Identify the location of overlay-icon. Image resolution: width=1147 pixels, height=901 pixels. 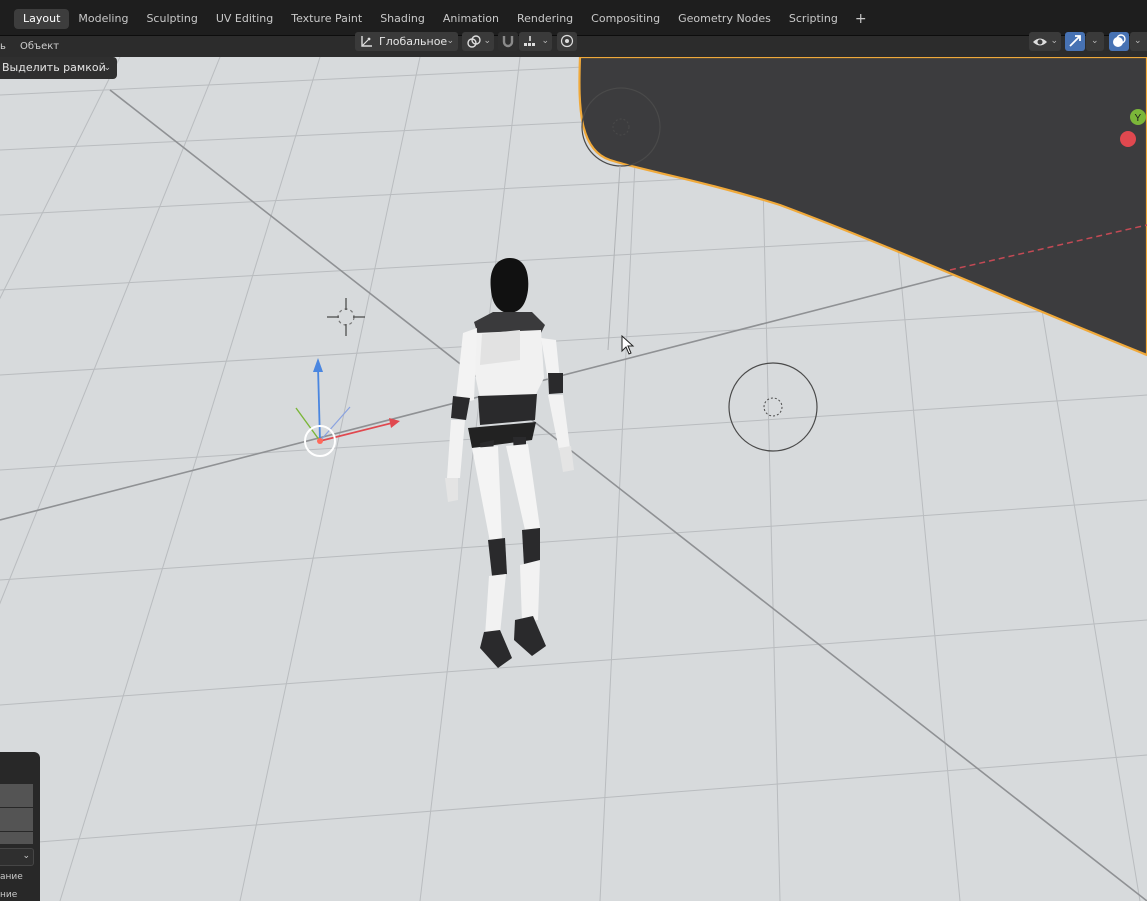
(1119, 44).